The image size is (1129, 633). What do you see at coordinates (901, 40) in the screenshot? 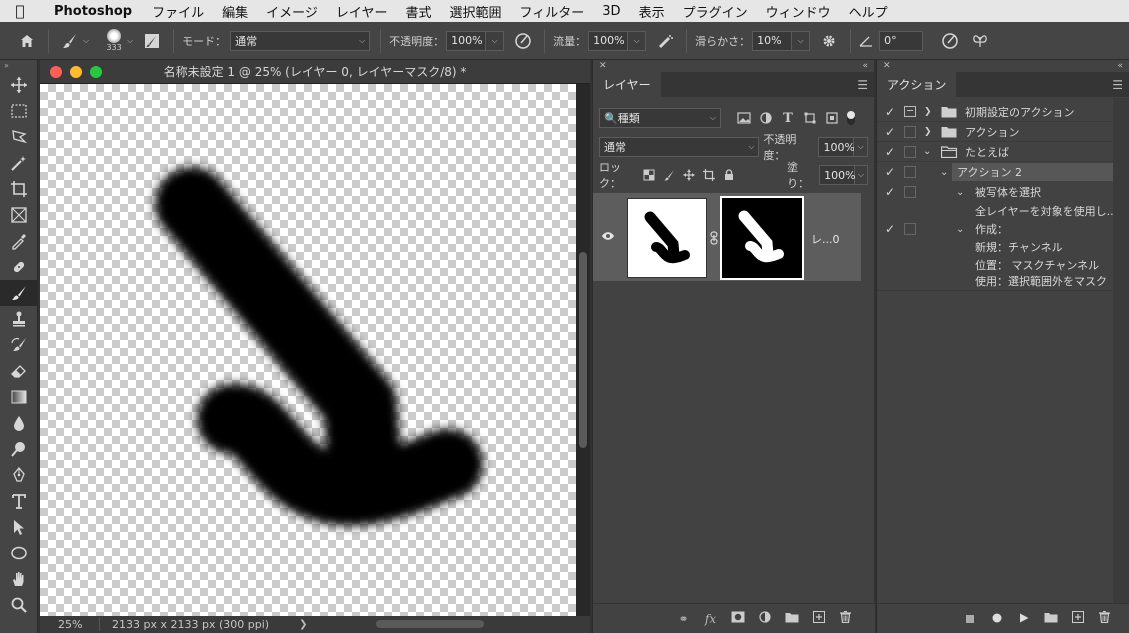
I see `angle-input: 0°` at bounding box center [901, 40].